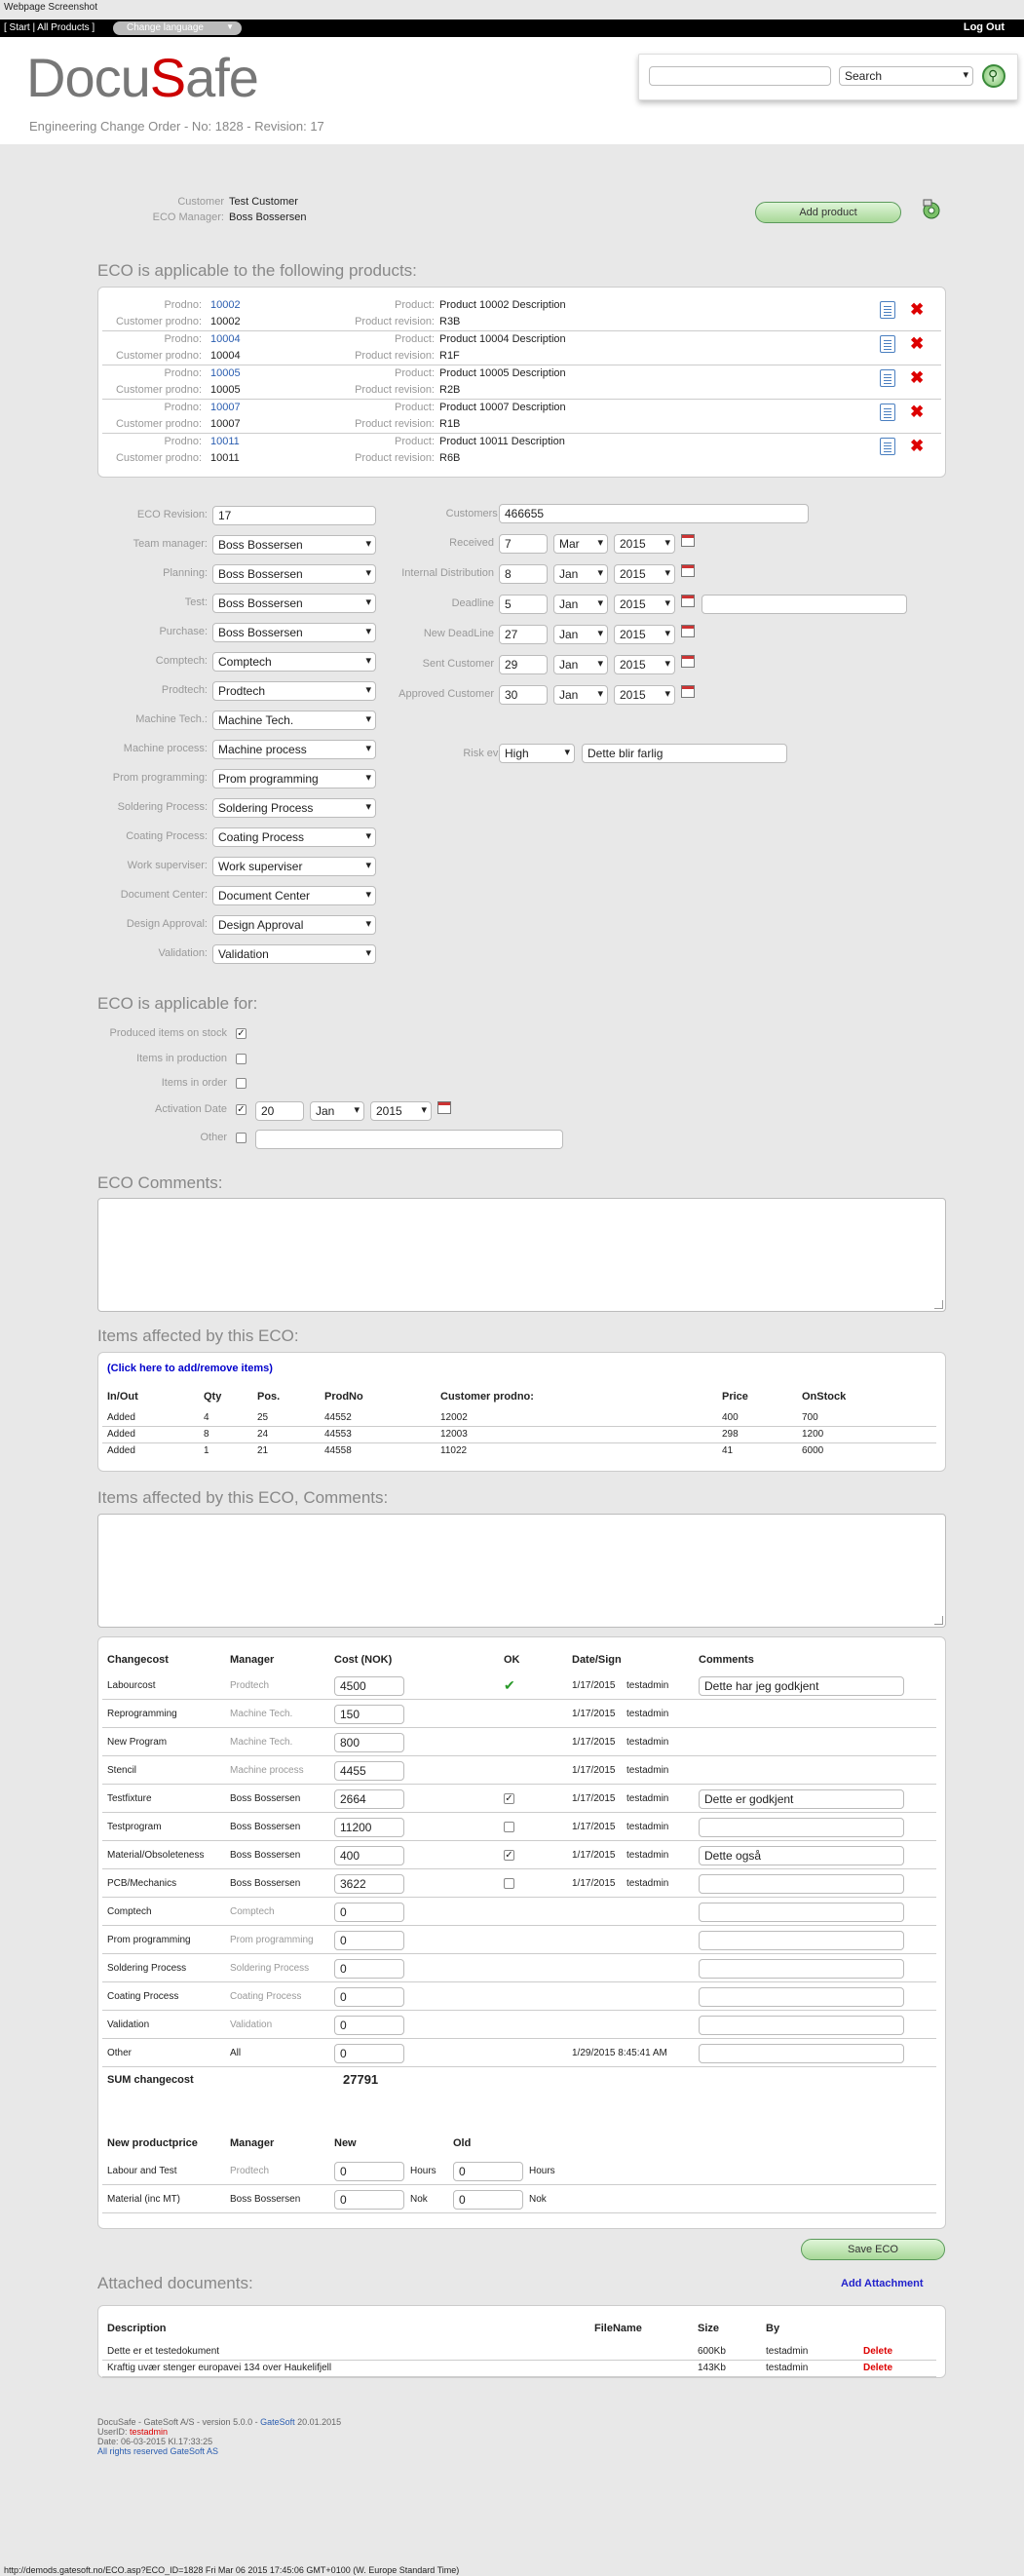  What do you see at coordinates (369, 1827) in the screenshot?
I see `cost-input: 11200` at bounding box center [369, 1827].